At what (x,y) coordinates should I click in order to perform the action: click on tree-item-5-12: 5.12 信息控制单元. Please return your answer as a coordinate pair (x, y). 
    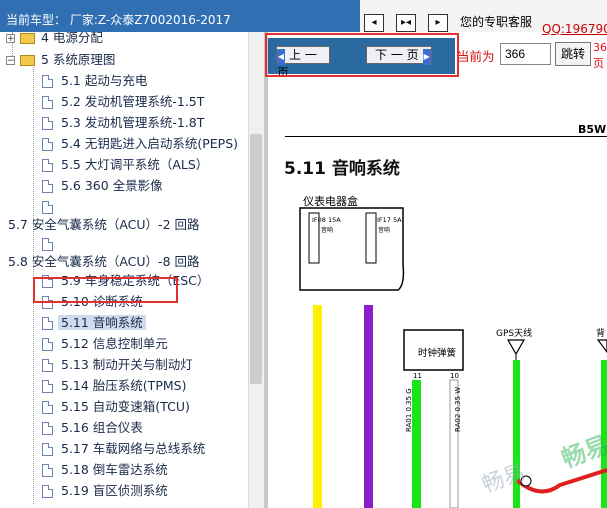
    Looking at the image, I should click on (105, 344).